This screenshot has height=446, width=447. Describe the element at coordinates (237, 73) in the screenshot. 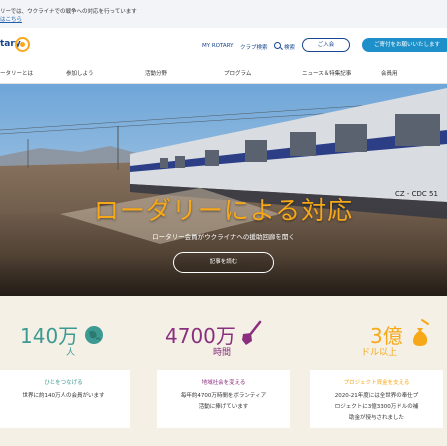

I see `nav-item-programs: プログラム` at that location.